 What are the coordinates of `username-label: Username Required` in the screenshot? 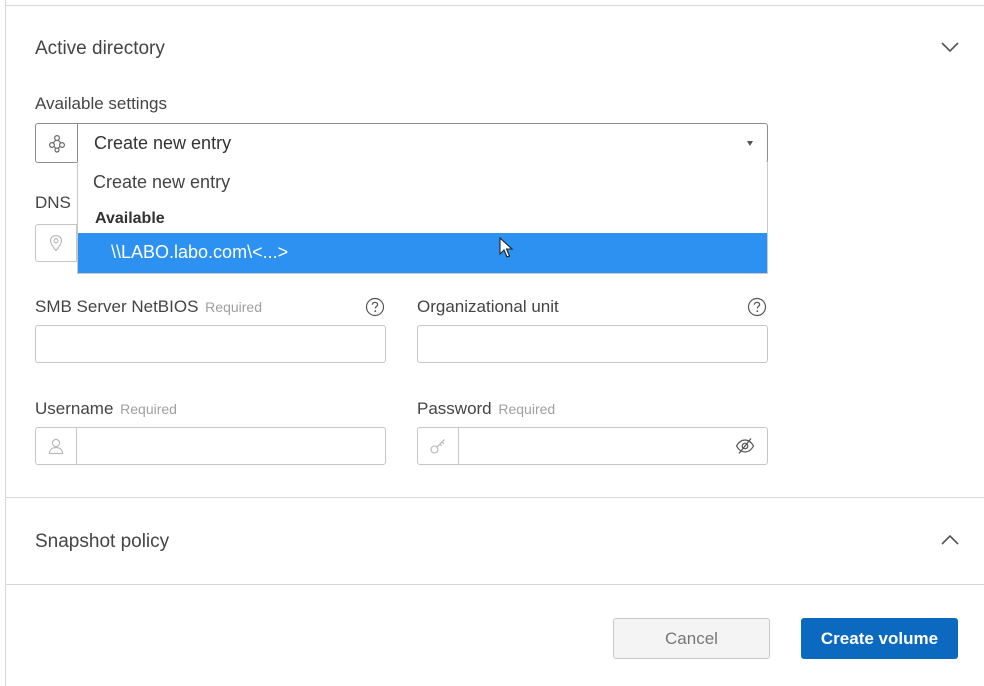 It's located at (106, 408).